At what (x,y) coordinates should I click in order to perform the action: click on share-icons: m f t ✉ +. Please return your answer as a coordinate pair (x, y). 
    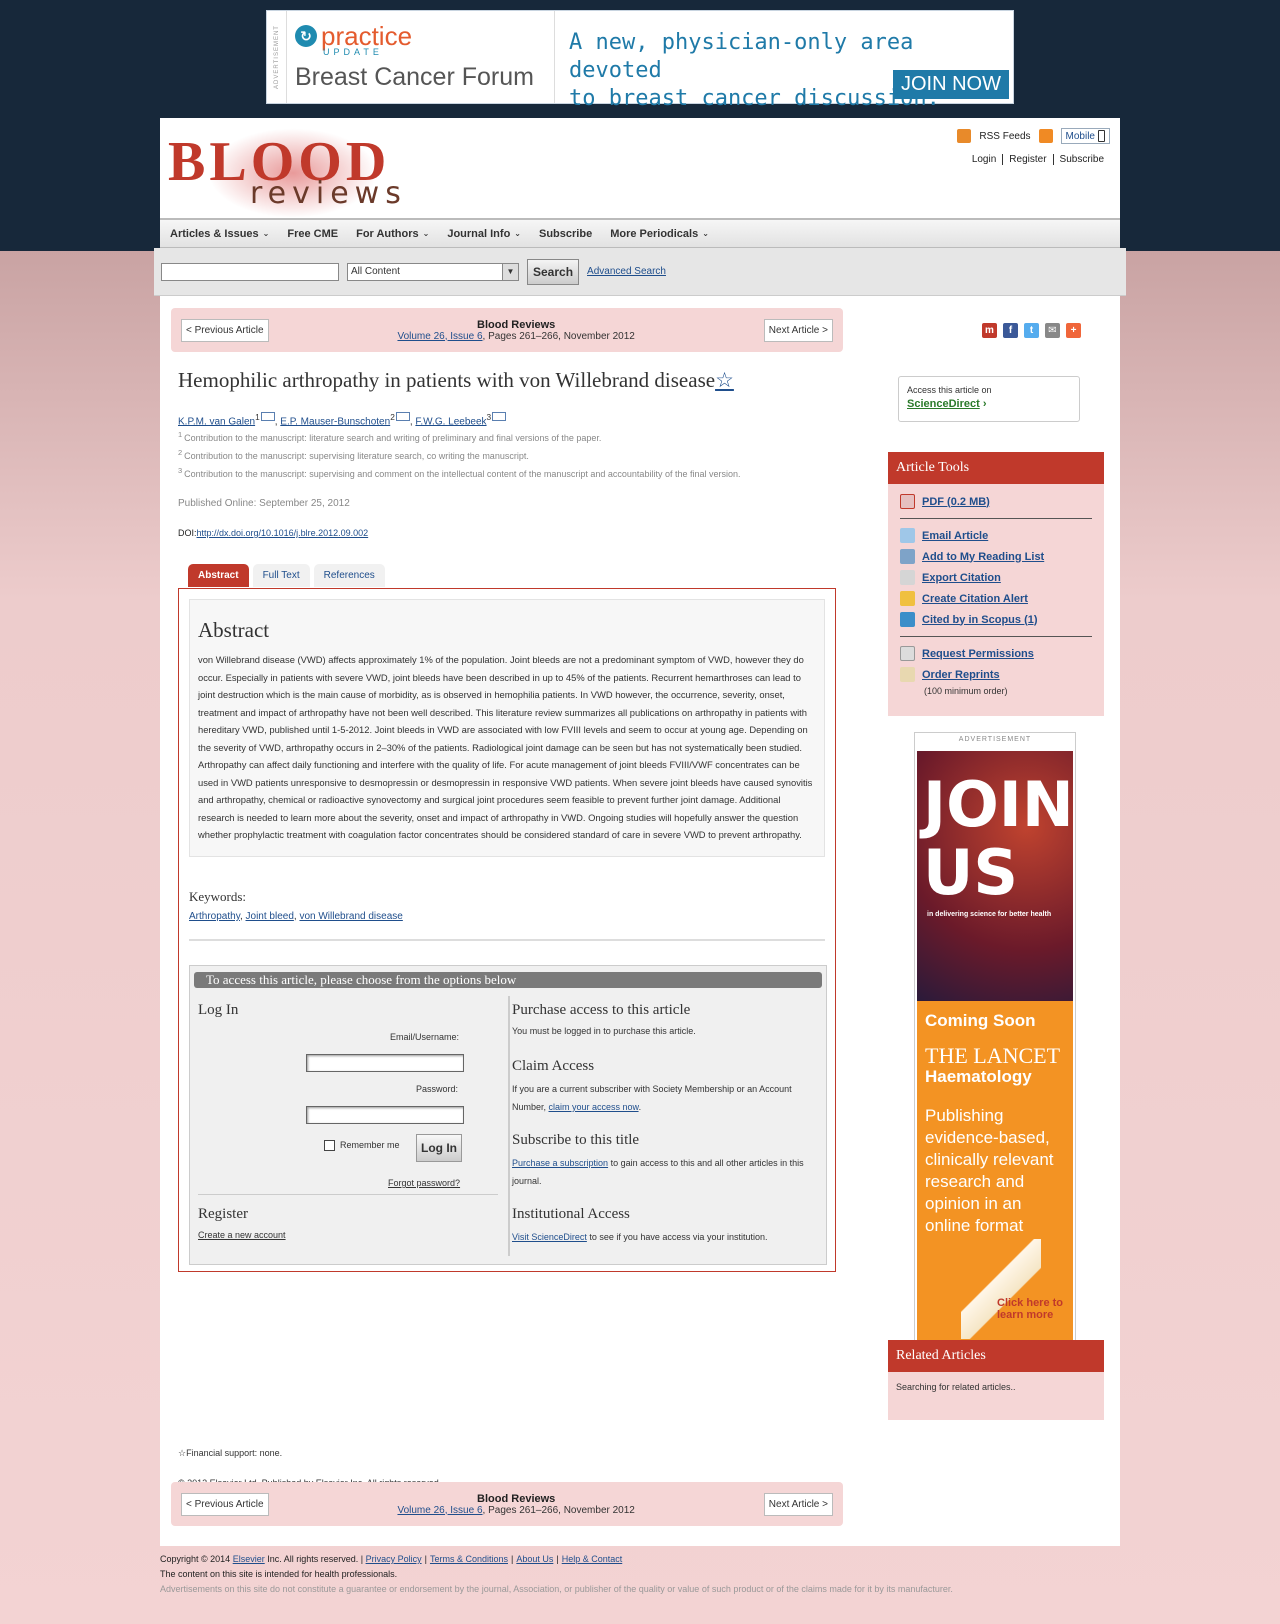
    Looking at the image, I should click on (1031, 330).